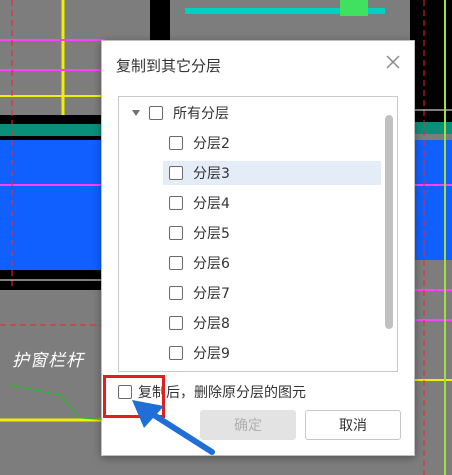 This screenshot has width=452, height=475. I want to click on delete-original-option: 复制后，删除原分层的图元, so click(212, 392).